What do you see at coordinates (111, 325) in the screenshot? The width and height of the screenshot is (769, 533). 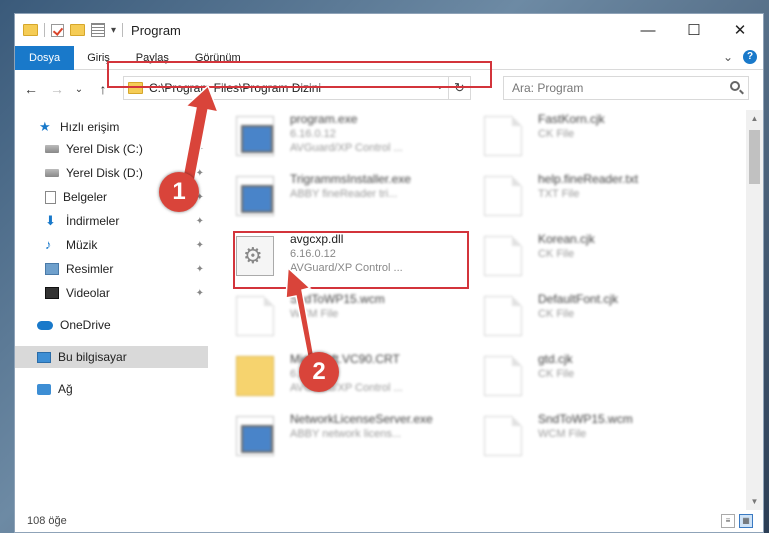 I see `nav-item-onedrive: OneDrive` at bounding box center [111, 325].